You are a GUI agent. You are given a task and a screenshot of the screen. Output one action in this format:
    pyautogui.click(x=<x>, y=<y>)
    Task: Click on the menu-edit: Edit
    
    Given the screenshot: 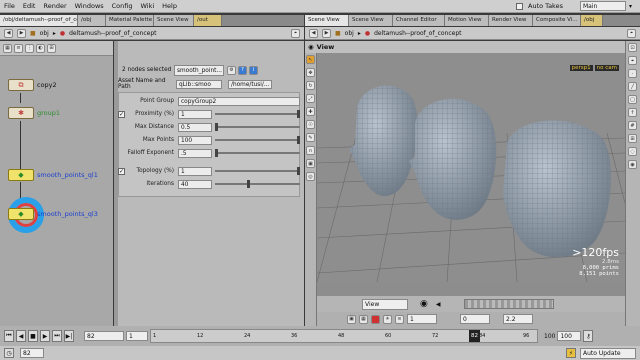 What is the action you would take?
    pyautogui.click(x=29, y=6)
    